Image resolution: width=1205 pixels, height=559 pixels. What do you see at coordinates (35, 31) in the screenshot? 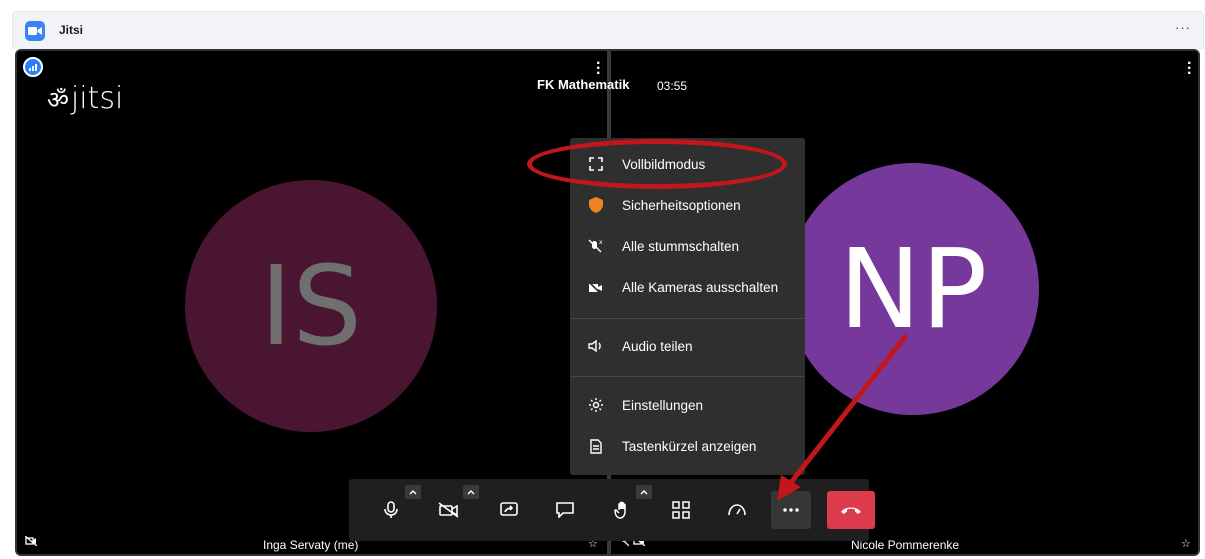
I see `jitsi-app-icon` at bounding box center [35, 31].